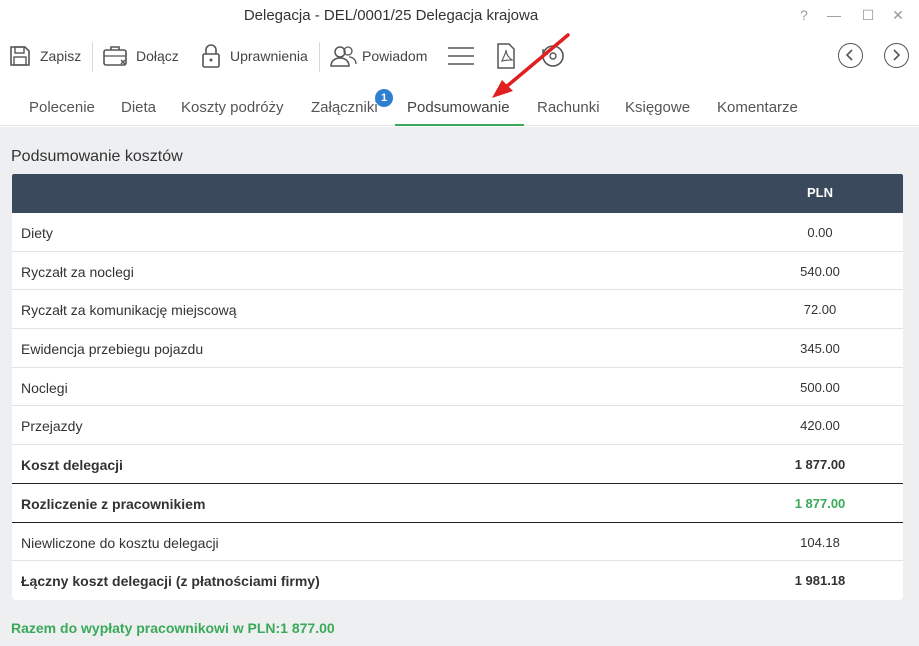 This screenshot has height=646, width=919. I want to click on briefcase-attach-icon, so click(115, 56).